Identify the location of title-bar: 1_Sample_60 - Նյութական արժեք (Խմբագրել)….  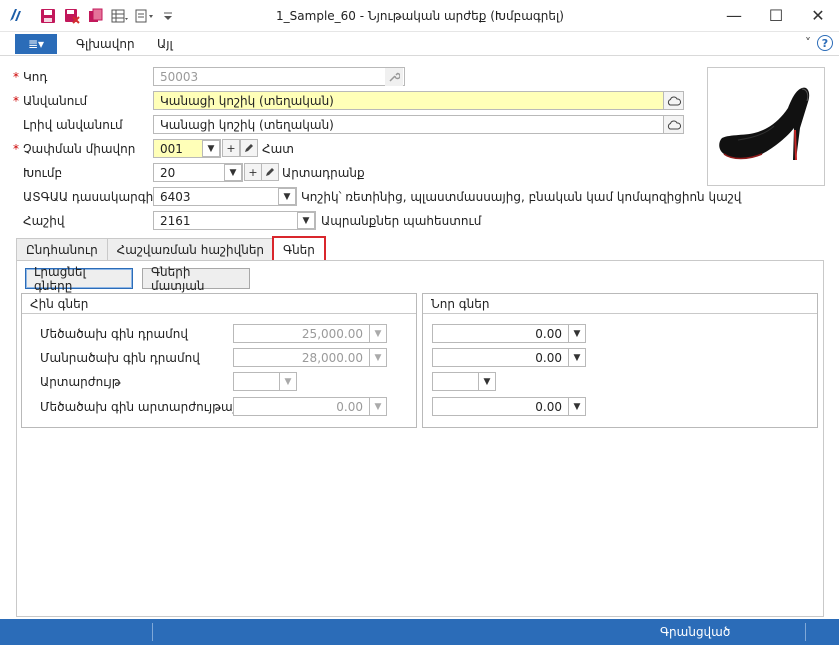
(419, 16).